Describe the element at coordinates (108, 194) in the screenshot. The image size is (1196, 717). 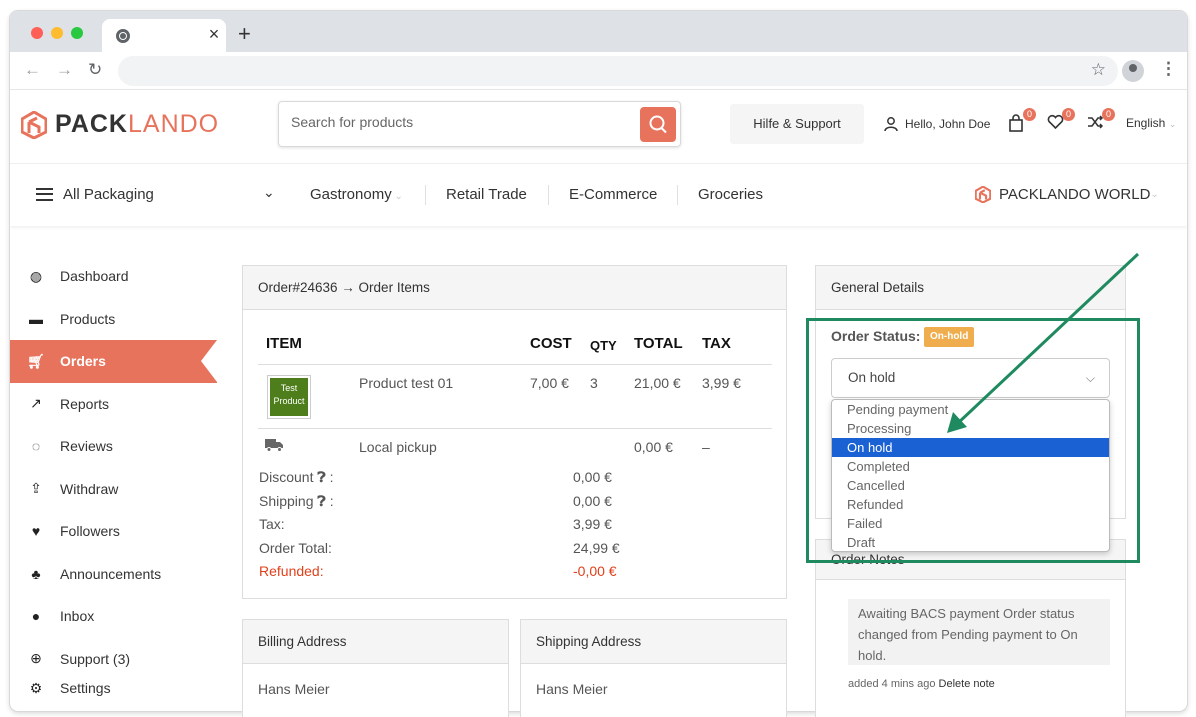
I see `all-packaging-label: All Packaging` at that location.